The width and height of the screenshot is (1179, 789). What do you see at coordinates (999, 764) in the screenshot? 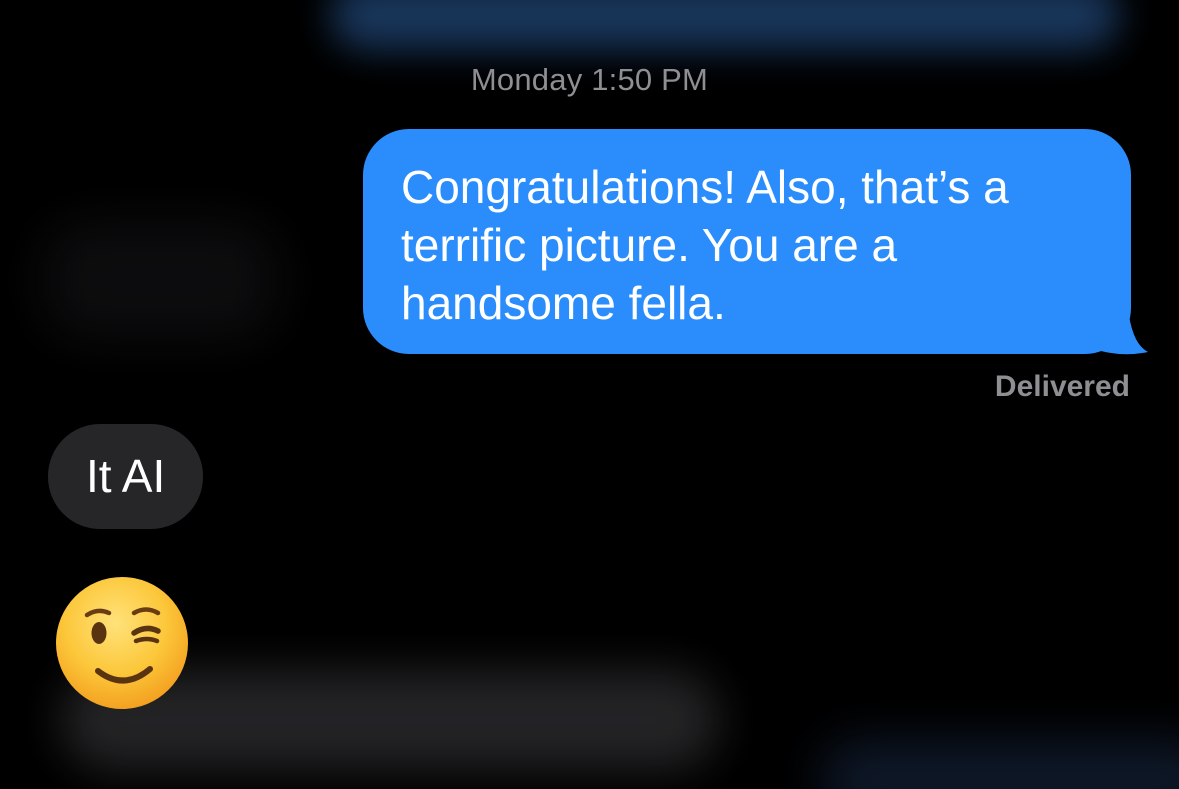
I see `blurred-next-outgoing` at bounding box center [999, 764].